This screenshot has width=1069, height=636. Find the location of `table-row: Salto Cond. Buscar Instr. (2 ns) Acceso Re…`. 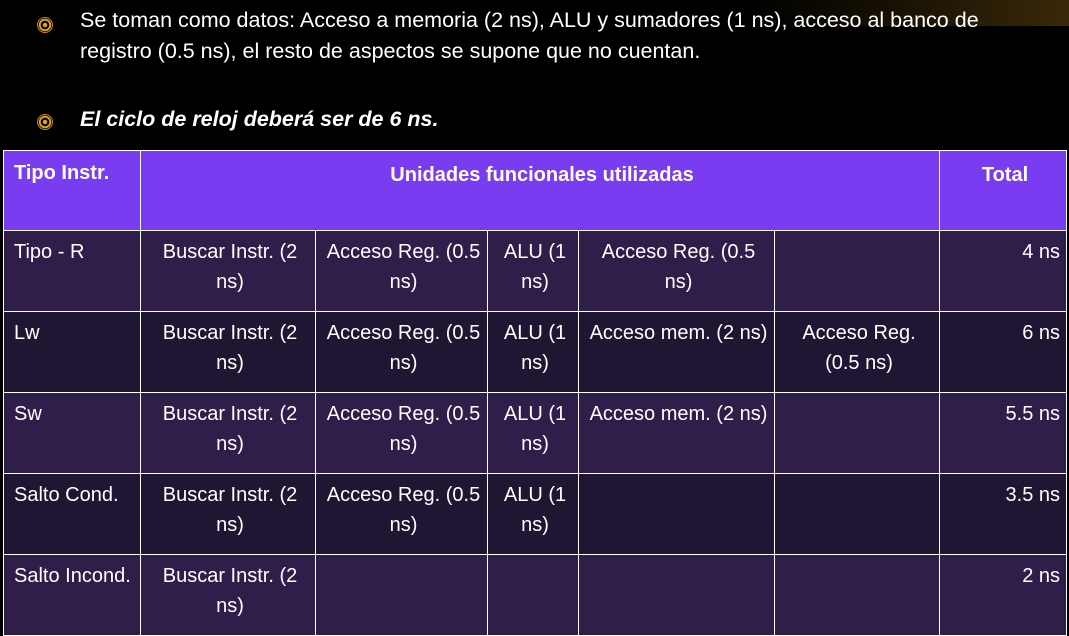

table-row: Salto Cond. Buscar Instr. (2 ns) Acceso Re… is located at coordinates (535, 514).